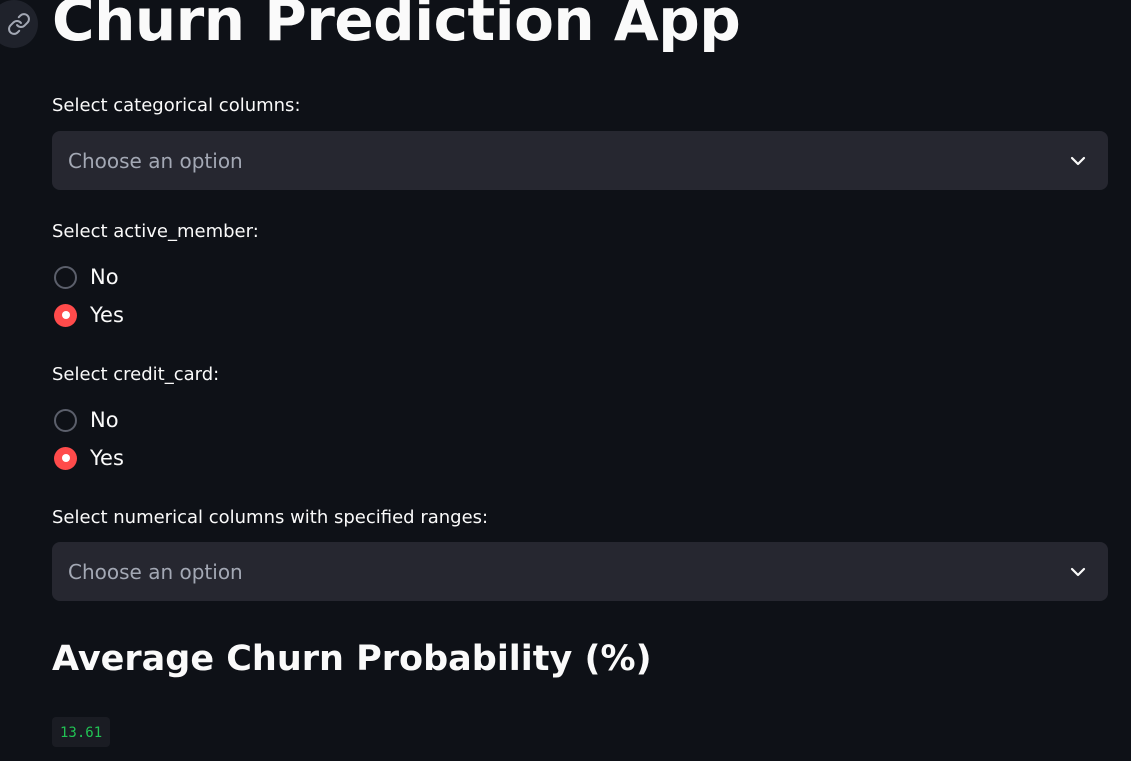 The width and height of the screenshot is (1131, 761). What do you see at coordinates (155, 231) in the screenshot?
I see `active-member-label: Select active_member:` at bounding box center [155, 231].